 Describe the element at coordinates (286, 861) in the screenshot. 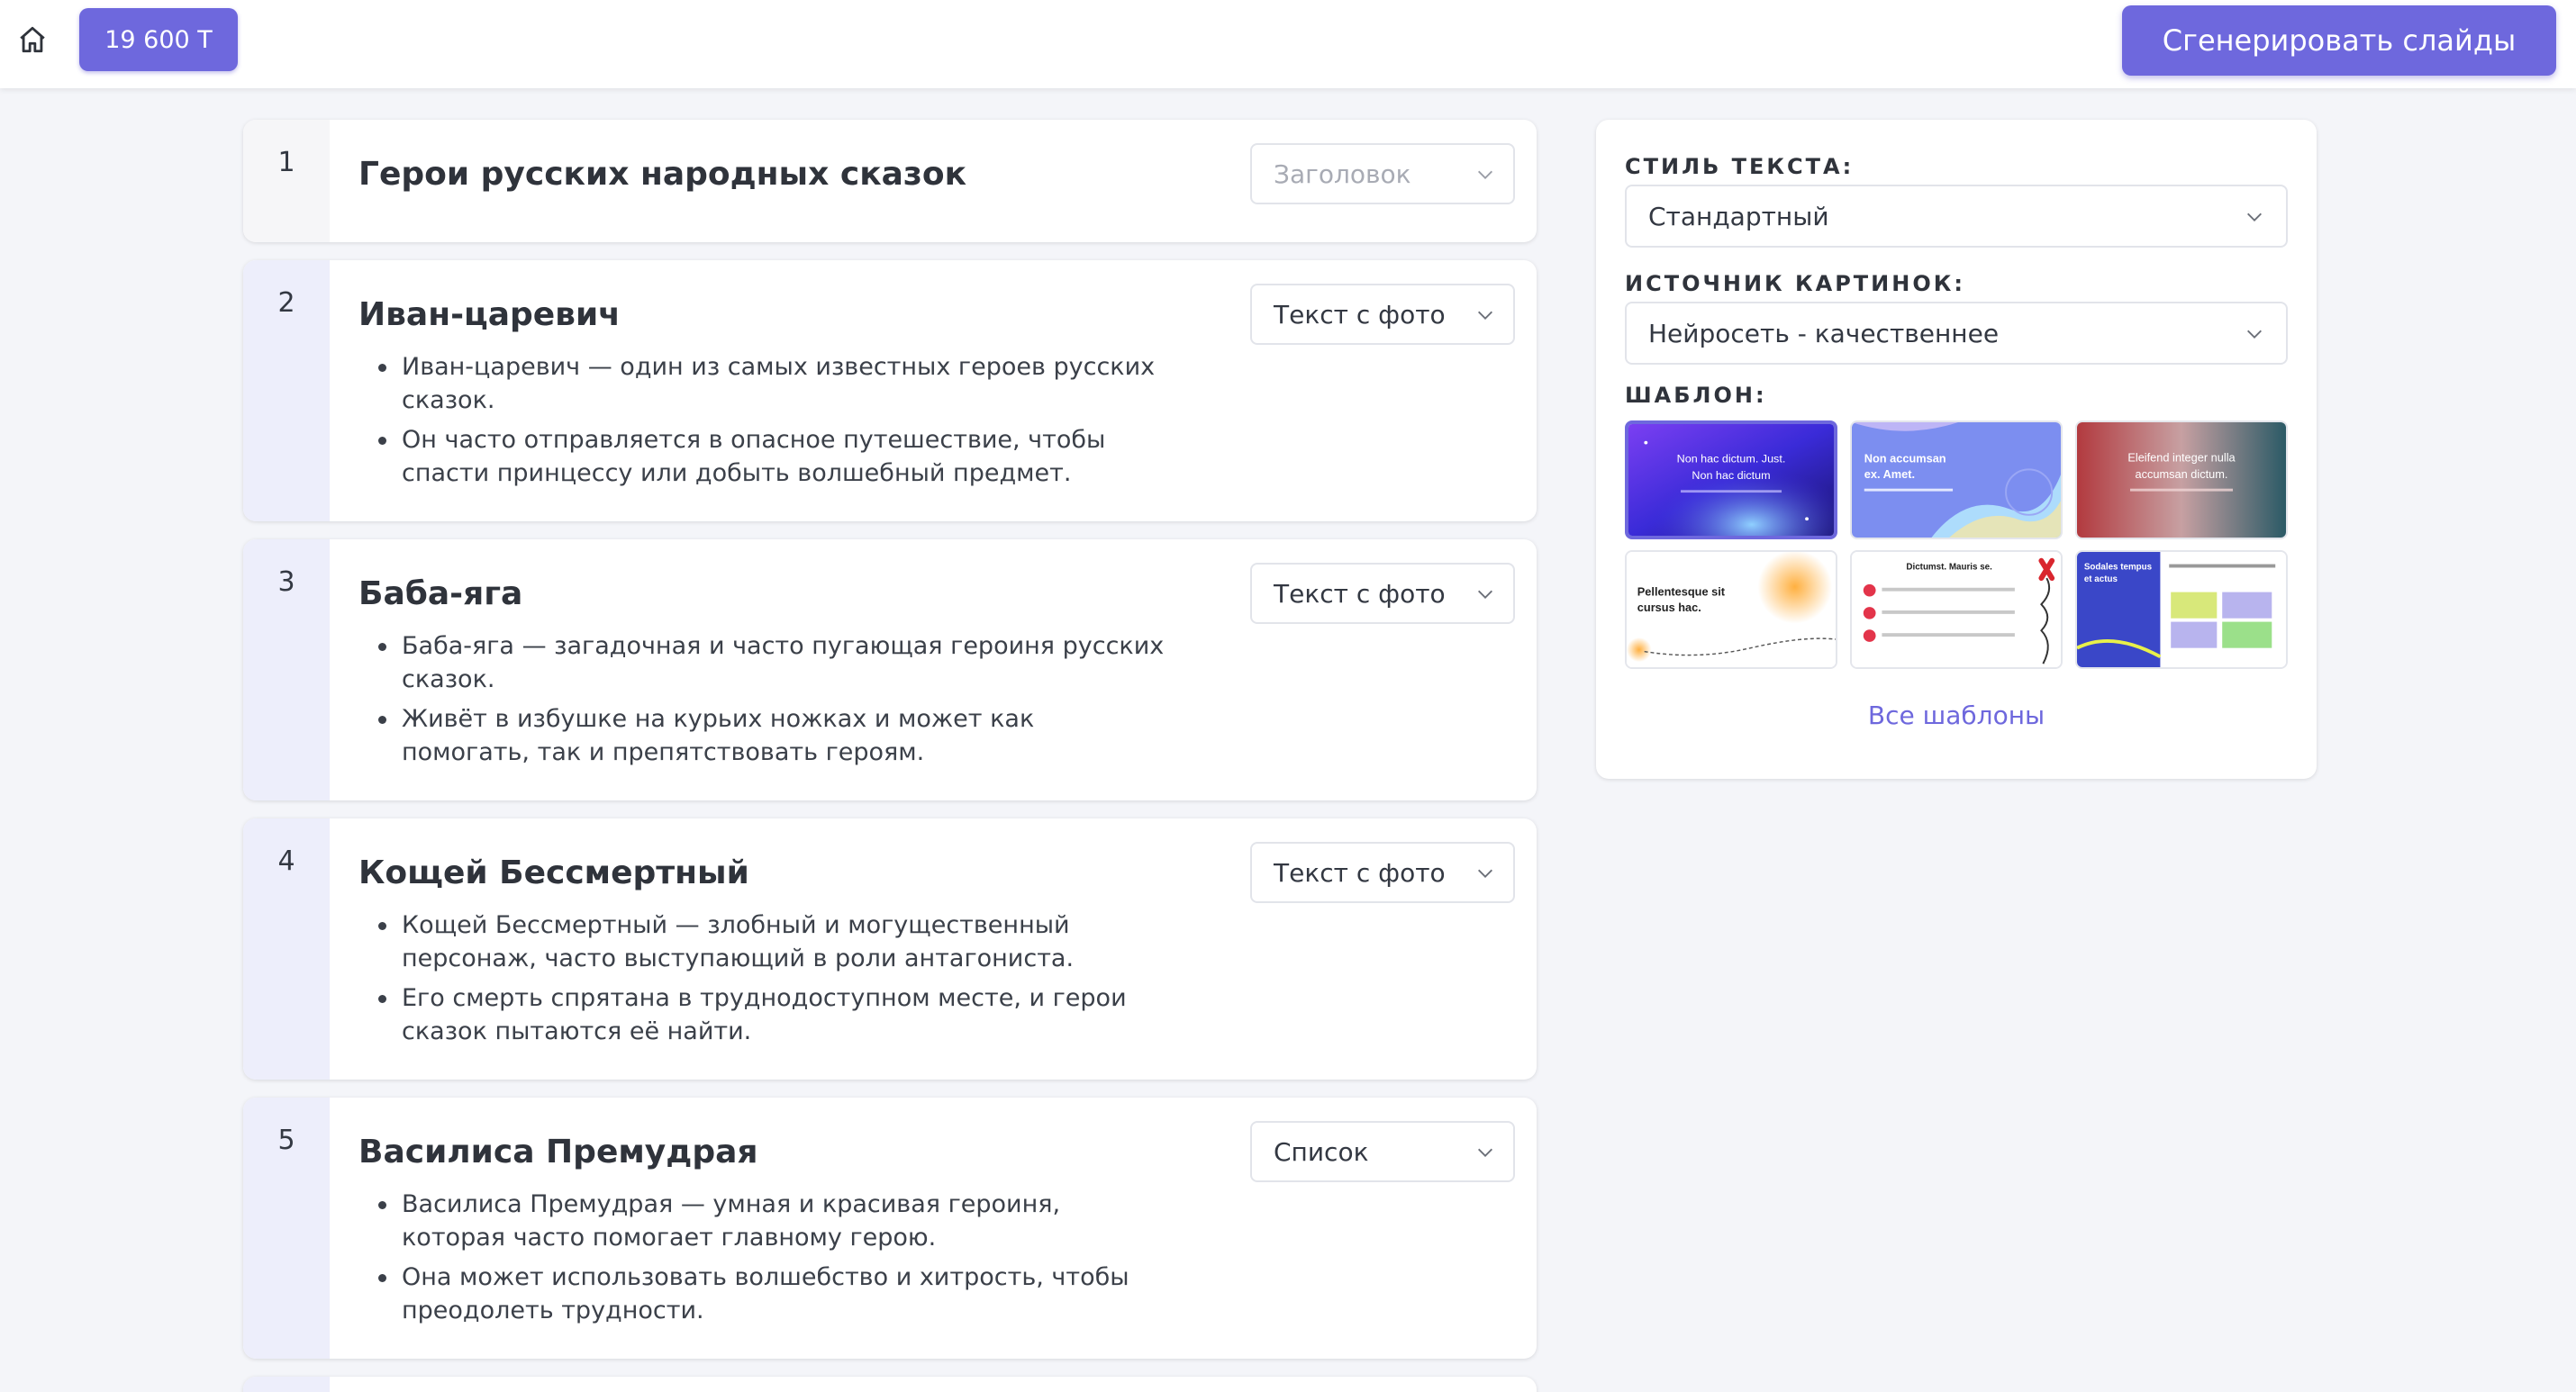

I see `slide-number: 4` at that location.